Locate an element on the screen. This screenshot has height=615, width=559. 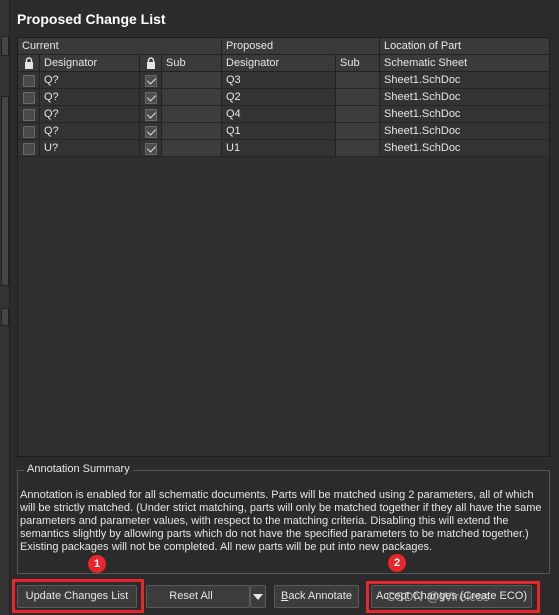
dialog-section-title: Proposed Change List is located at coordinates (91, 19).